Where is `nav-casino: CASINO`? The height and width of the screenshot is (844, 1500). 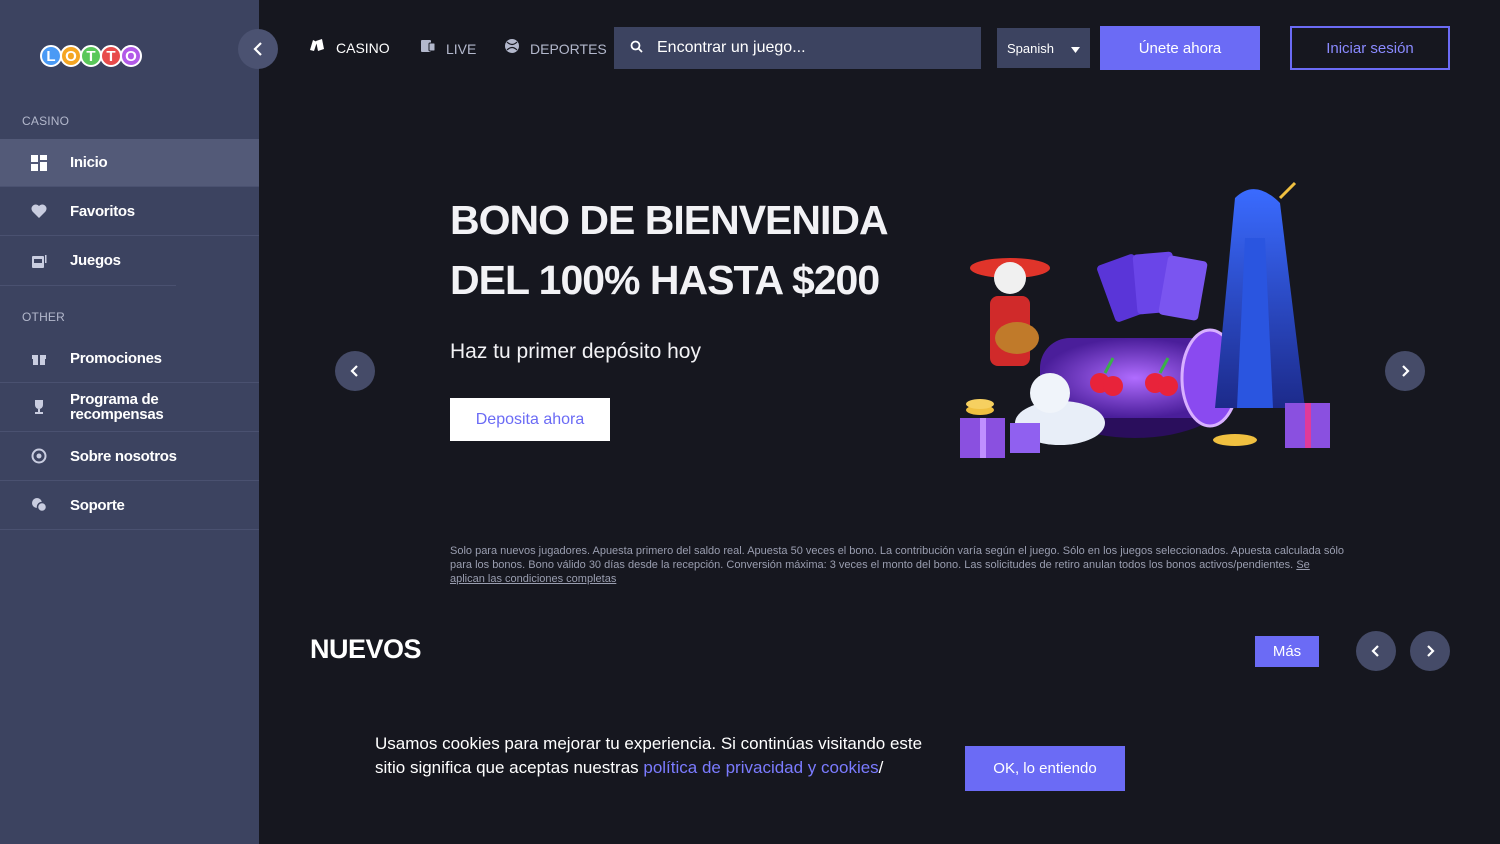 nav-casino: CASINO is located at coordinates (349, 47).